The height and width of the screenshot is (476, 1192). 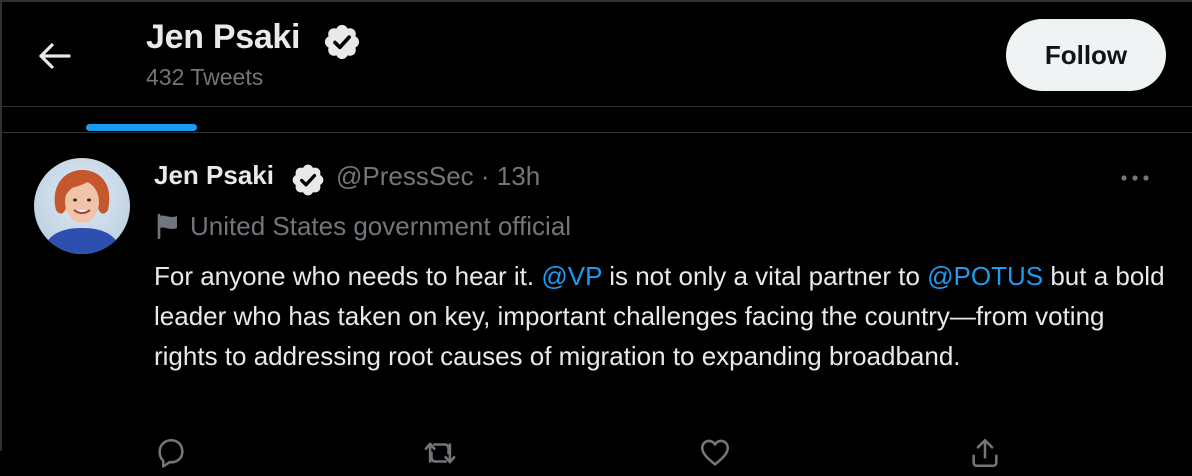 What do you see at coordinates (1086, 55) in the screenshot?
I see `follow-button: Follow` at bounding box center [1086, 55].